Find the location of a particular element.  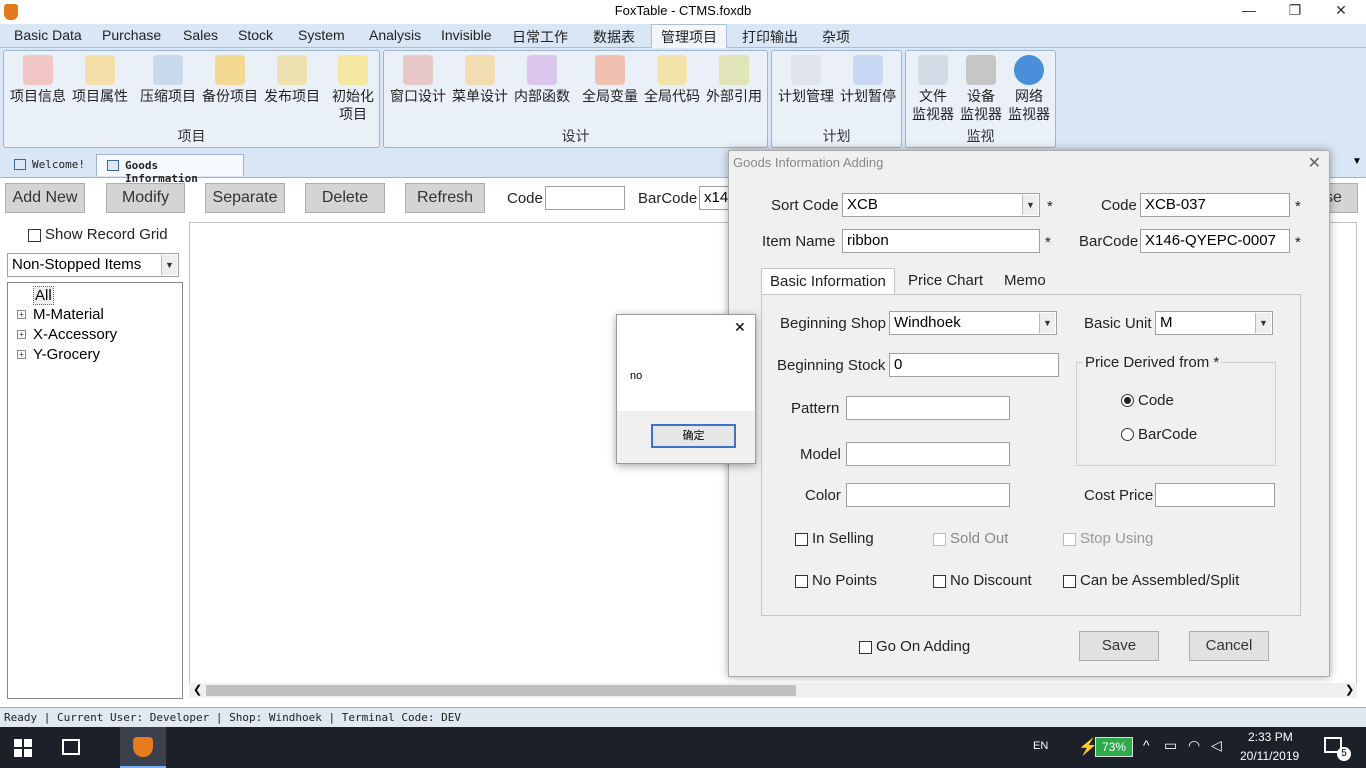

cost-price-label: Cost Price is located at coordinates (1119, 495).